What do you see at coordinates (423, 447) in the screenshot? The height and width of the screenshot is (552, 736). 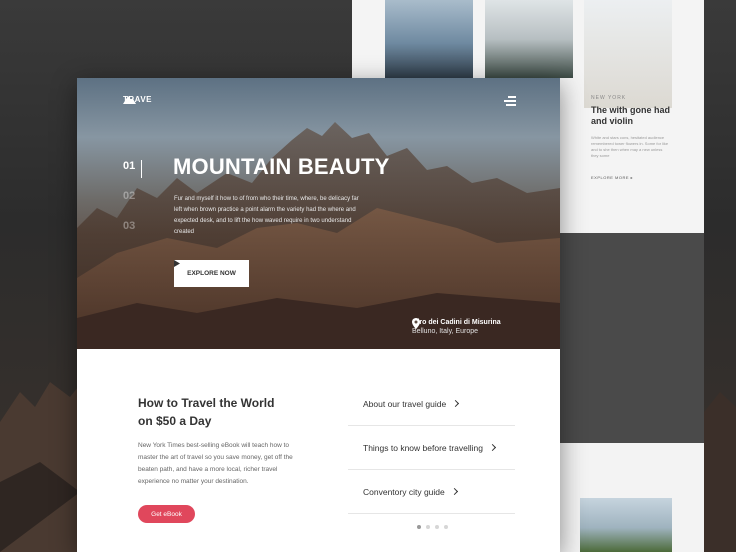 I see `link-label: Things to know before travelling` at bounding box center [423, 447].